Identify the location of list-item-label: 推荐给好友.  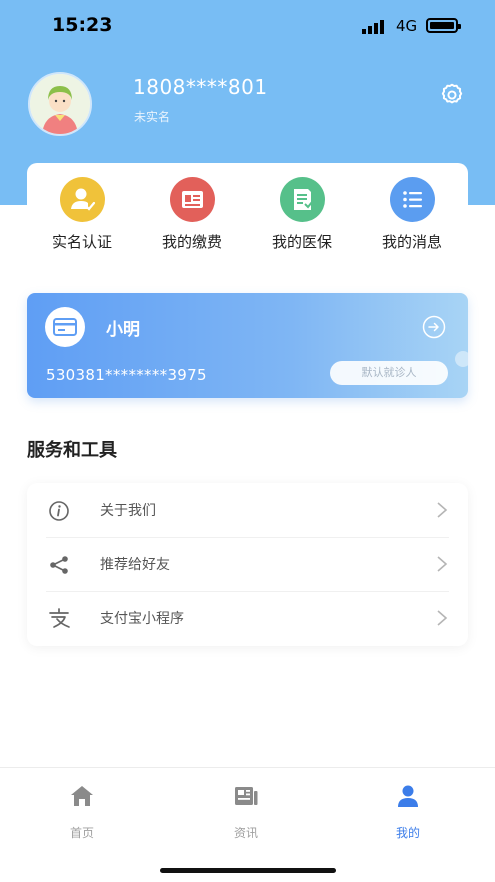
(135, 565).